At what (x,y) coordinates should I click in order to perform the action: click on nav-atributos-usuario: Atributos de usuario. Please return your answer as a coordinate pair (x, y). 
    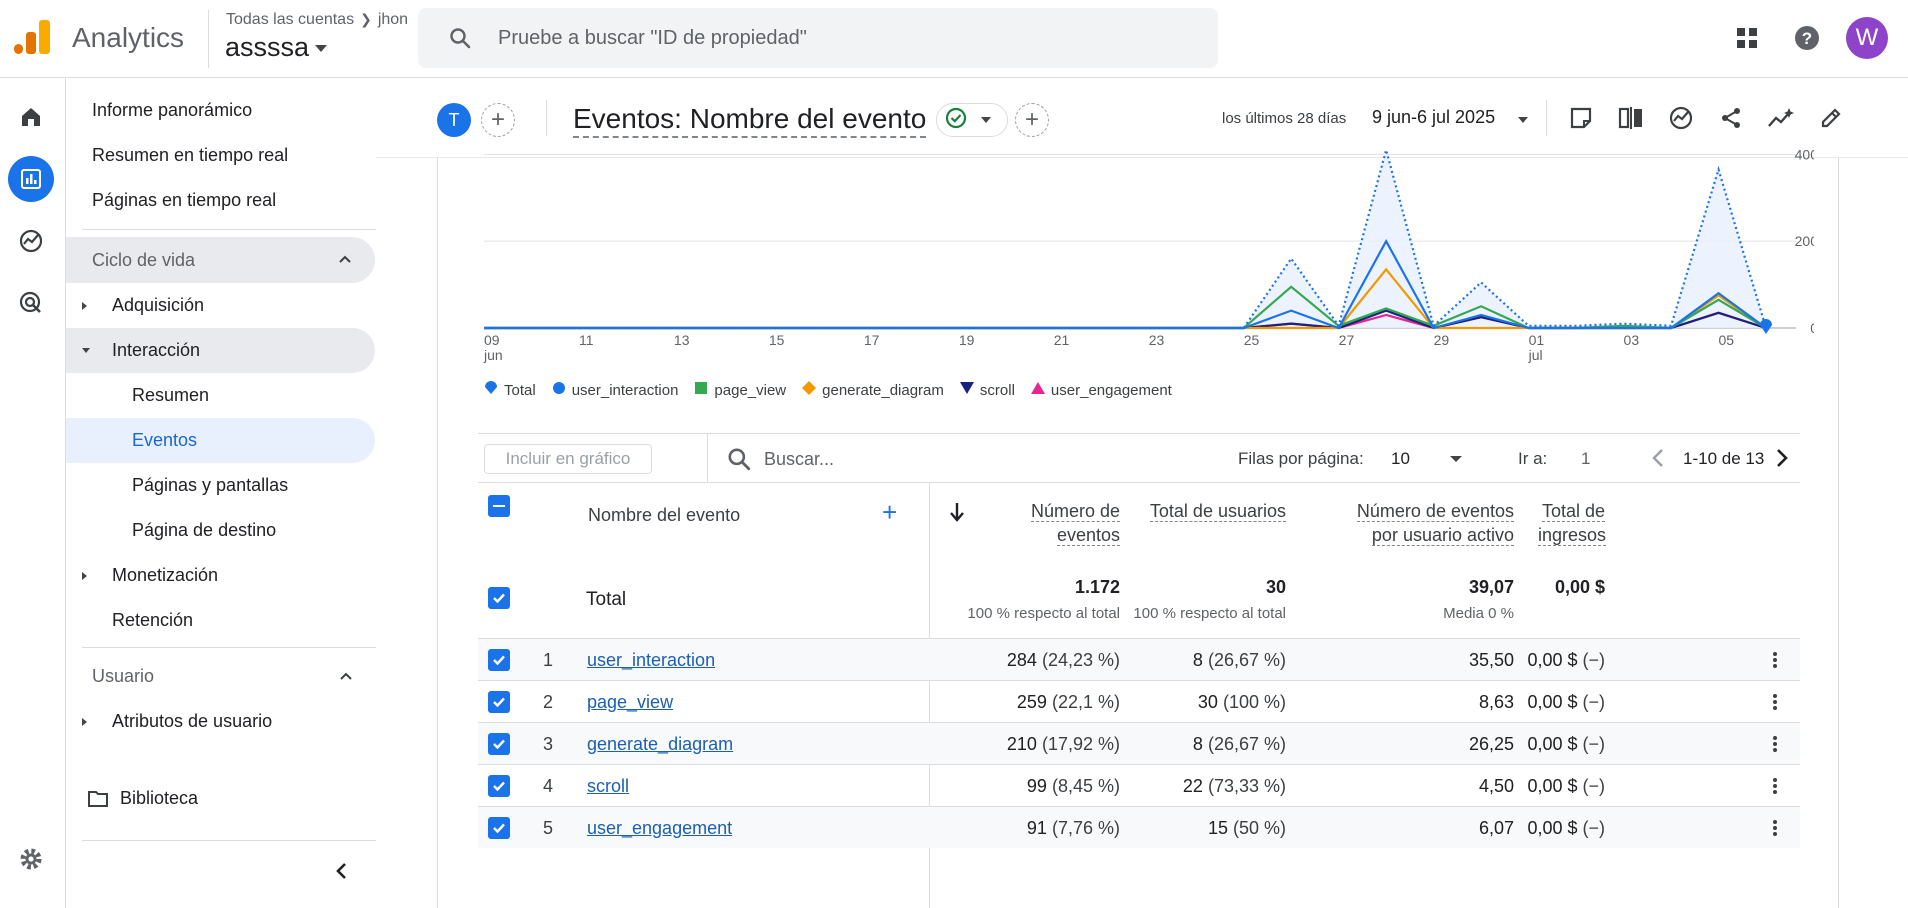
    Looking at the image, I should click on (221, 721).